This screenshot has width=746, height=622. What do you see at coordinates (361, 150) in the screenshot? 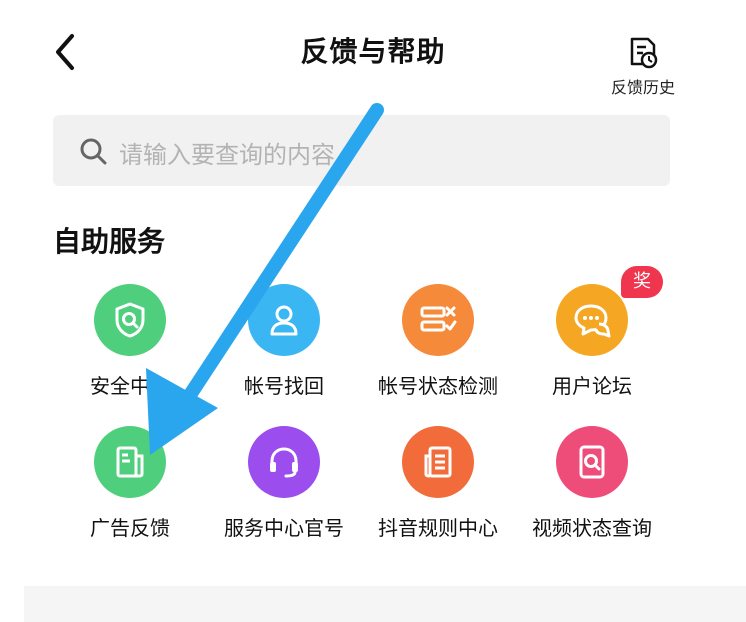
I see `search-input: 请输入要查询的内容` at bounding box center [361, 150].